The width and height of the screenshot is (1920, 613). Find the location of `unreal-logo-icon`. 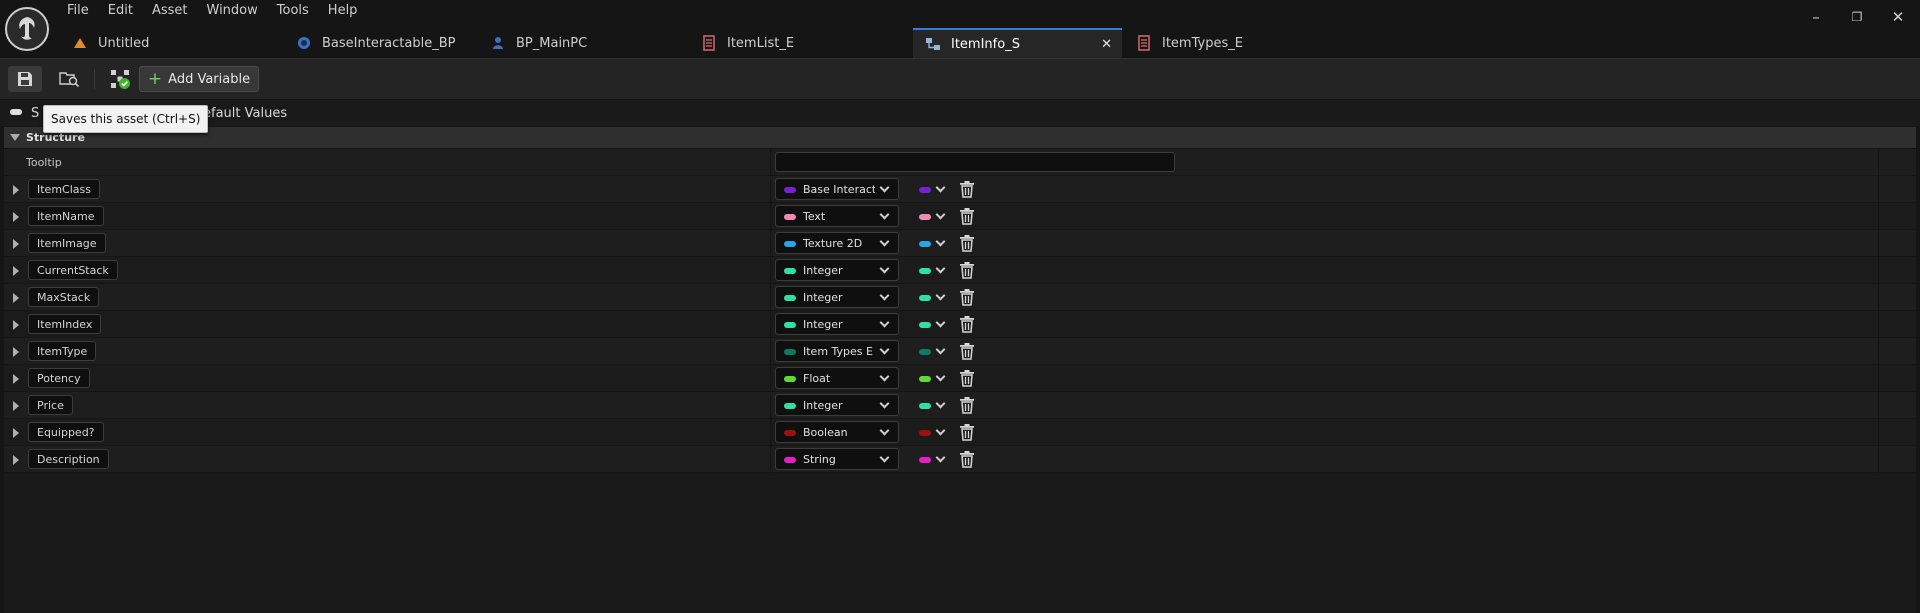

unreal-logo-icon is located at coordinates (27, 29).